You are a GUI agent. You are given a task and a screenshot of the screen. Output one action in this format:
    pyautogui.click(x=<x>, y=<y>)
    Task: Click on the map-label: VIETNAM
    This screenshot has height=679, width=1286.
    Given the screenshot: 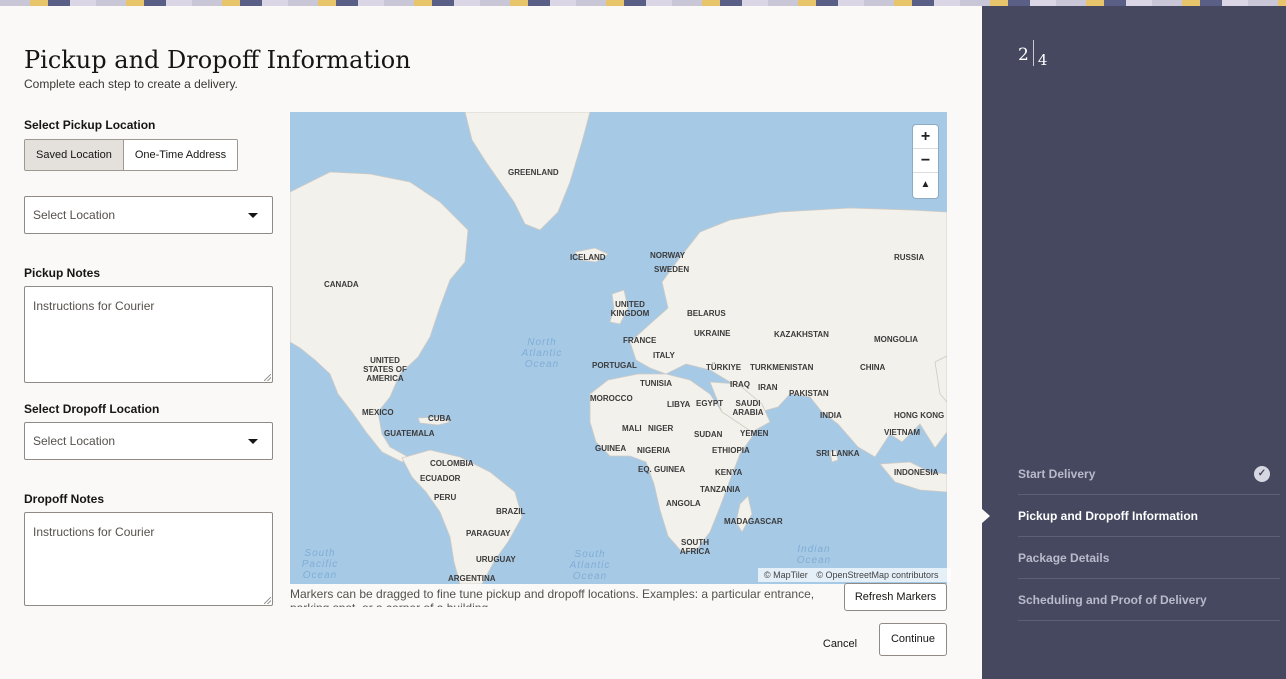 What is the action you would take?
    pyautogui.click(x=902, y=432)
    